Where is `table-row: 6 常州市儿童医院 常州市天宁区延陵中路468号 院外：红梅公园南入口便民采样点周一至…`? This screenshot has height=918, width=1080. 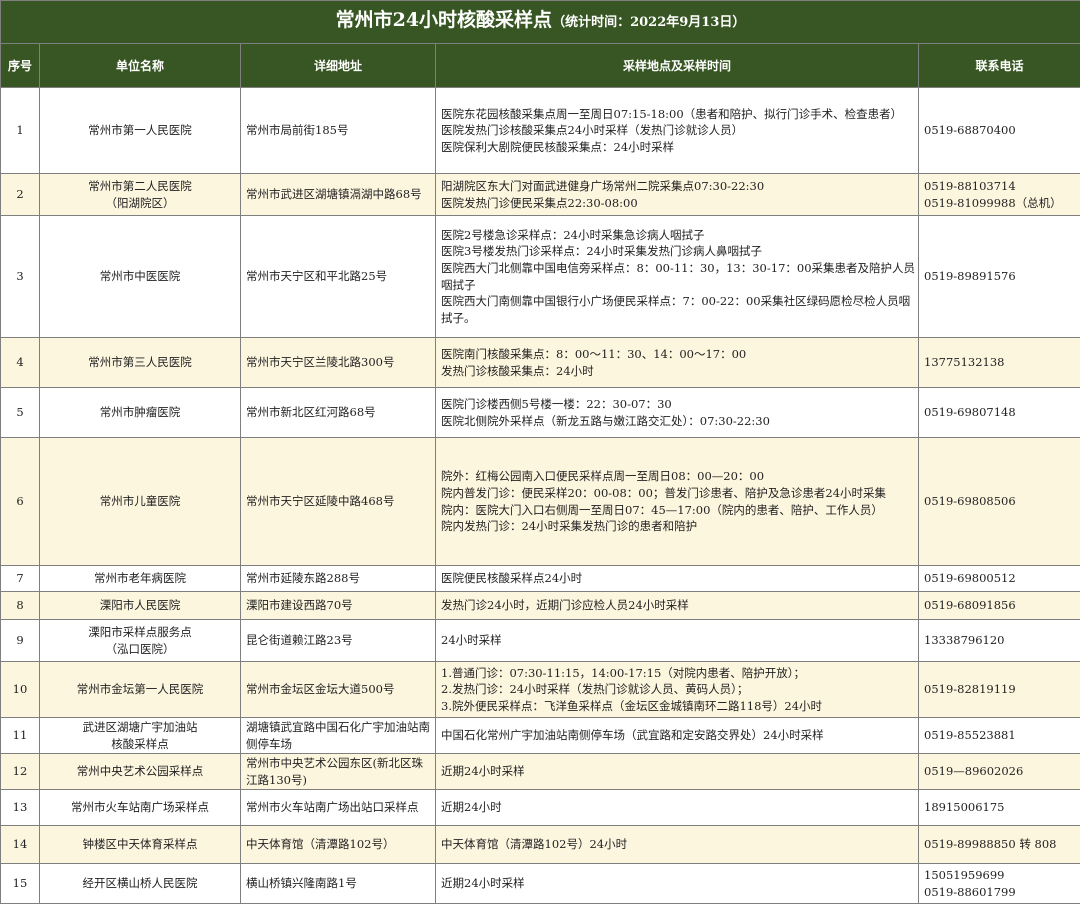 table-row: 6 常州市儿童医院 常州市天宁区延陵中路468号 院外：红梅公园南入口便民采样点周一至… is located at coordinates (540, 501).